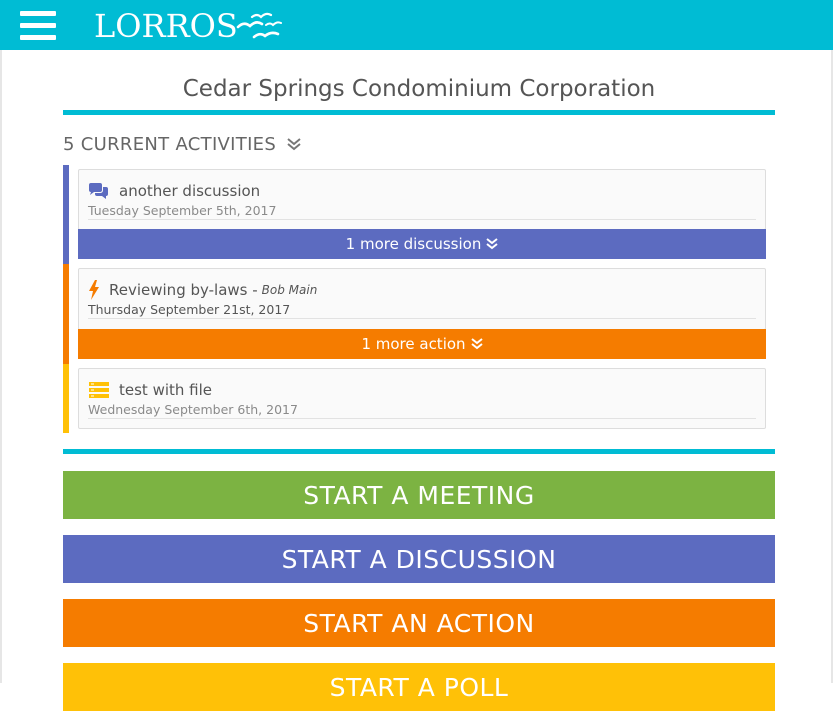  I want to click on more-action-button: 1 more action, so click(422, 344).